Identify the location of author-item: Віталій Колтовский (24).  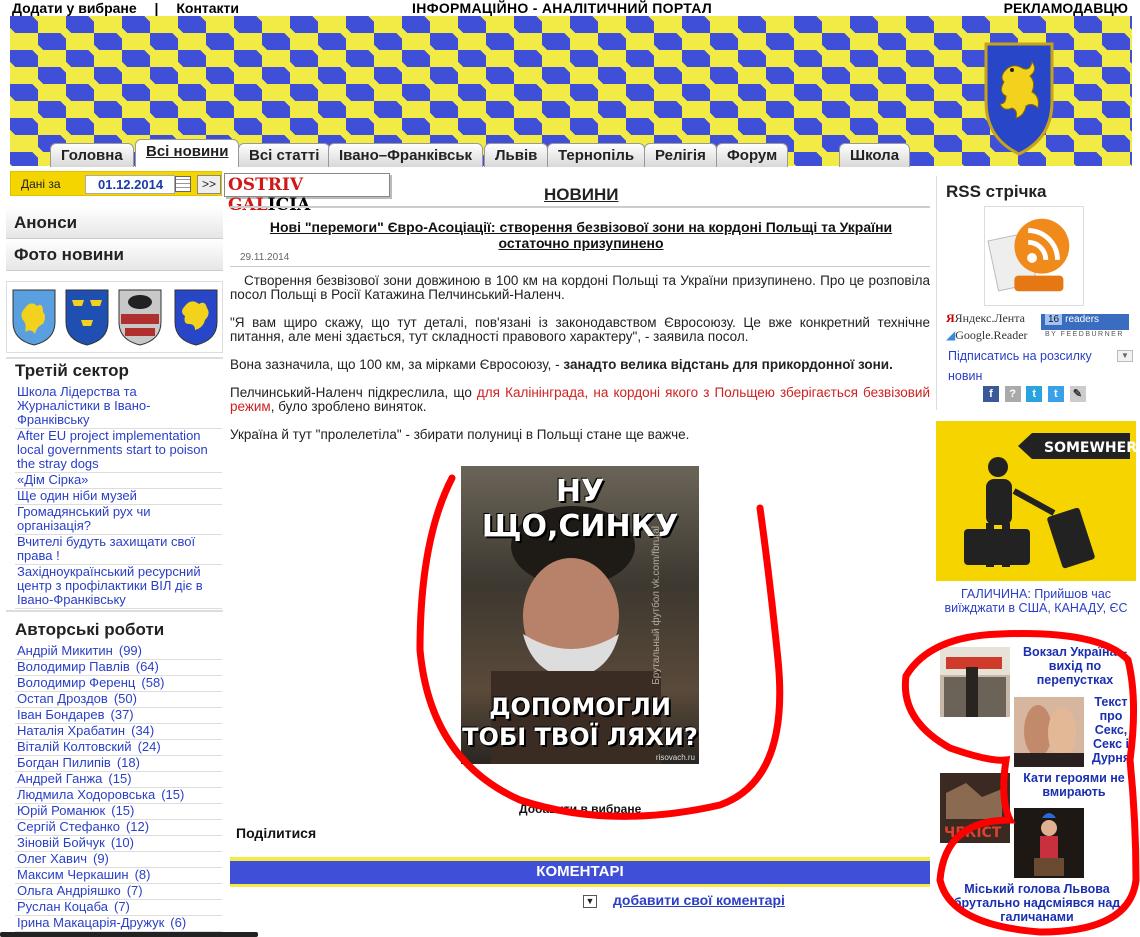
(118, 748).